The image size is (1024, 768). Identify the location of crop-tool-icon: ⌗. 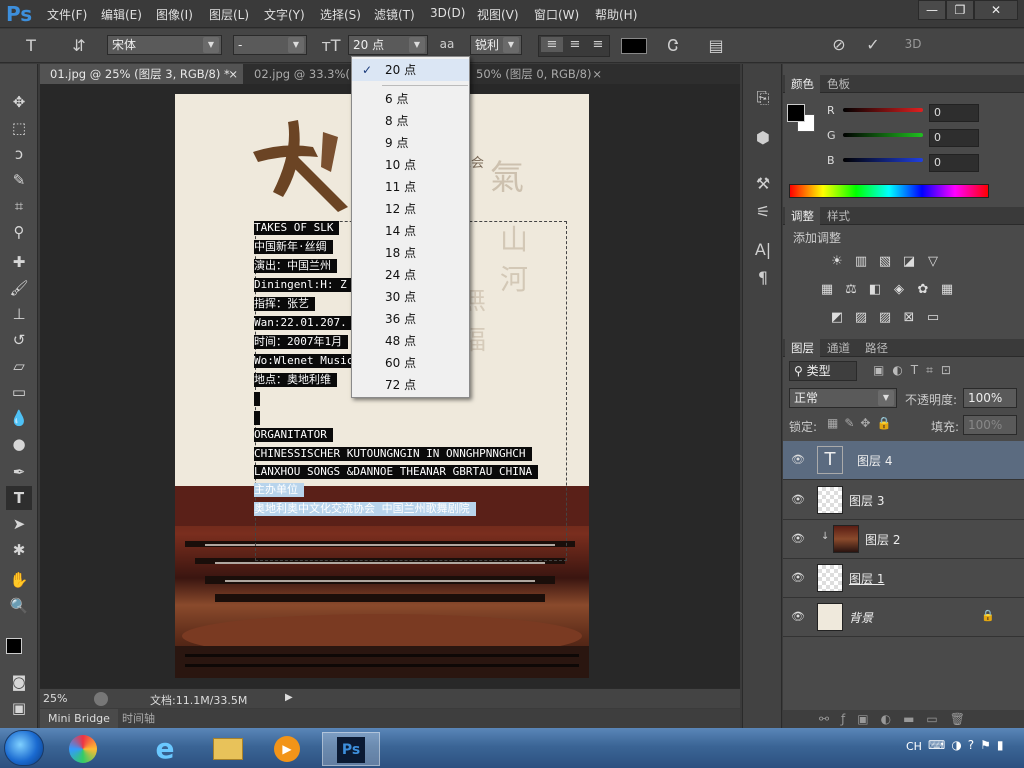
(19, 206).